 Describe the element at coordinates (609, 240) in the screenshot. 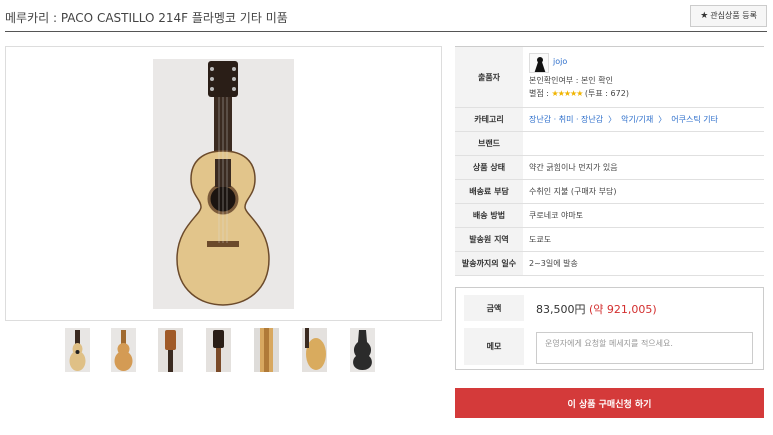

I see `origin-row: 발송원 지역 도쿄도` at that location.